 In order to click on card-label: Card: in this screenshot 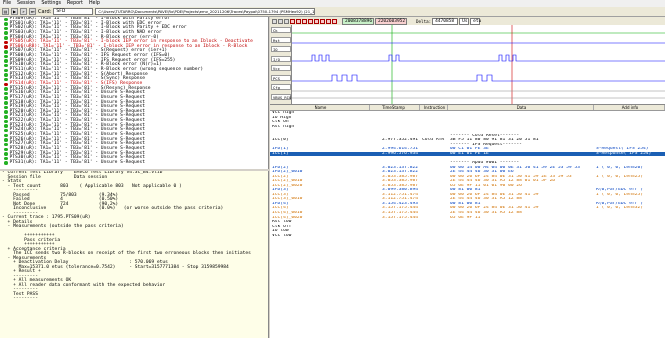, I will do `click(45, 11)`.